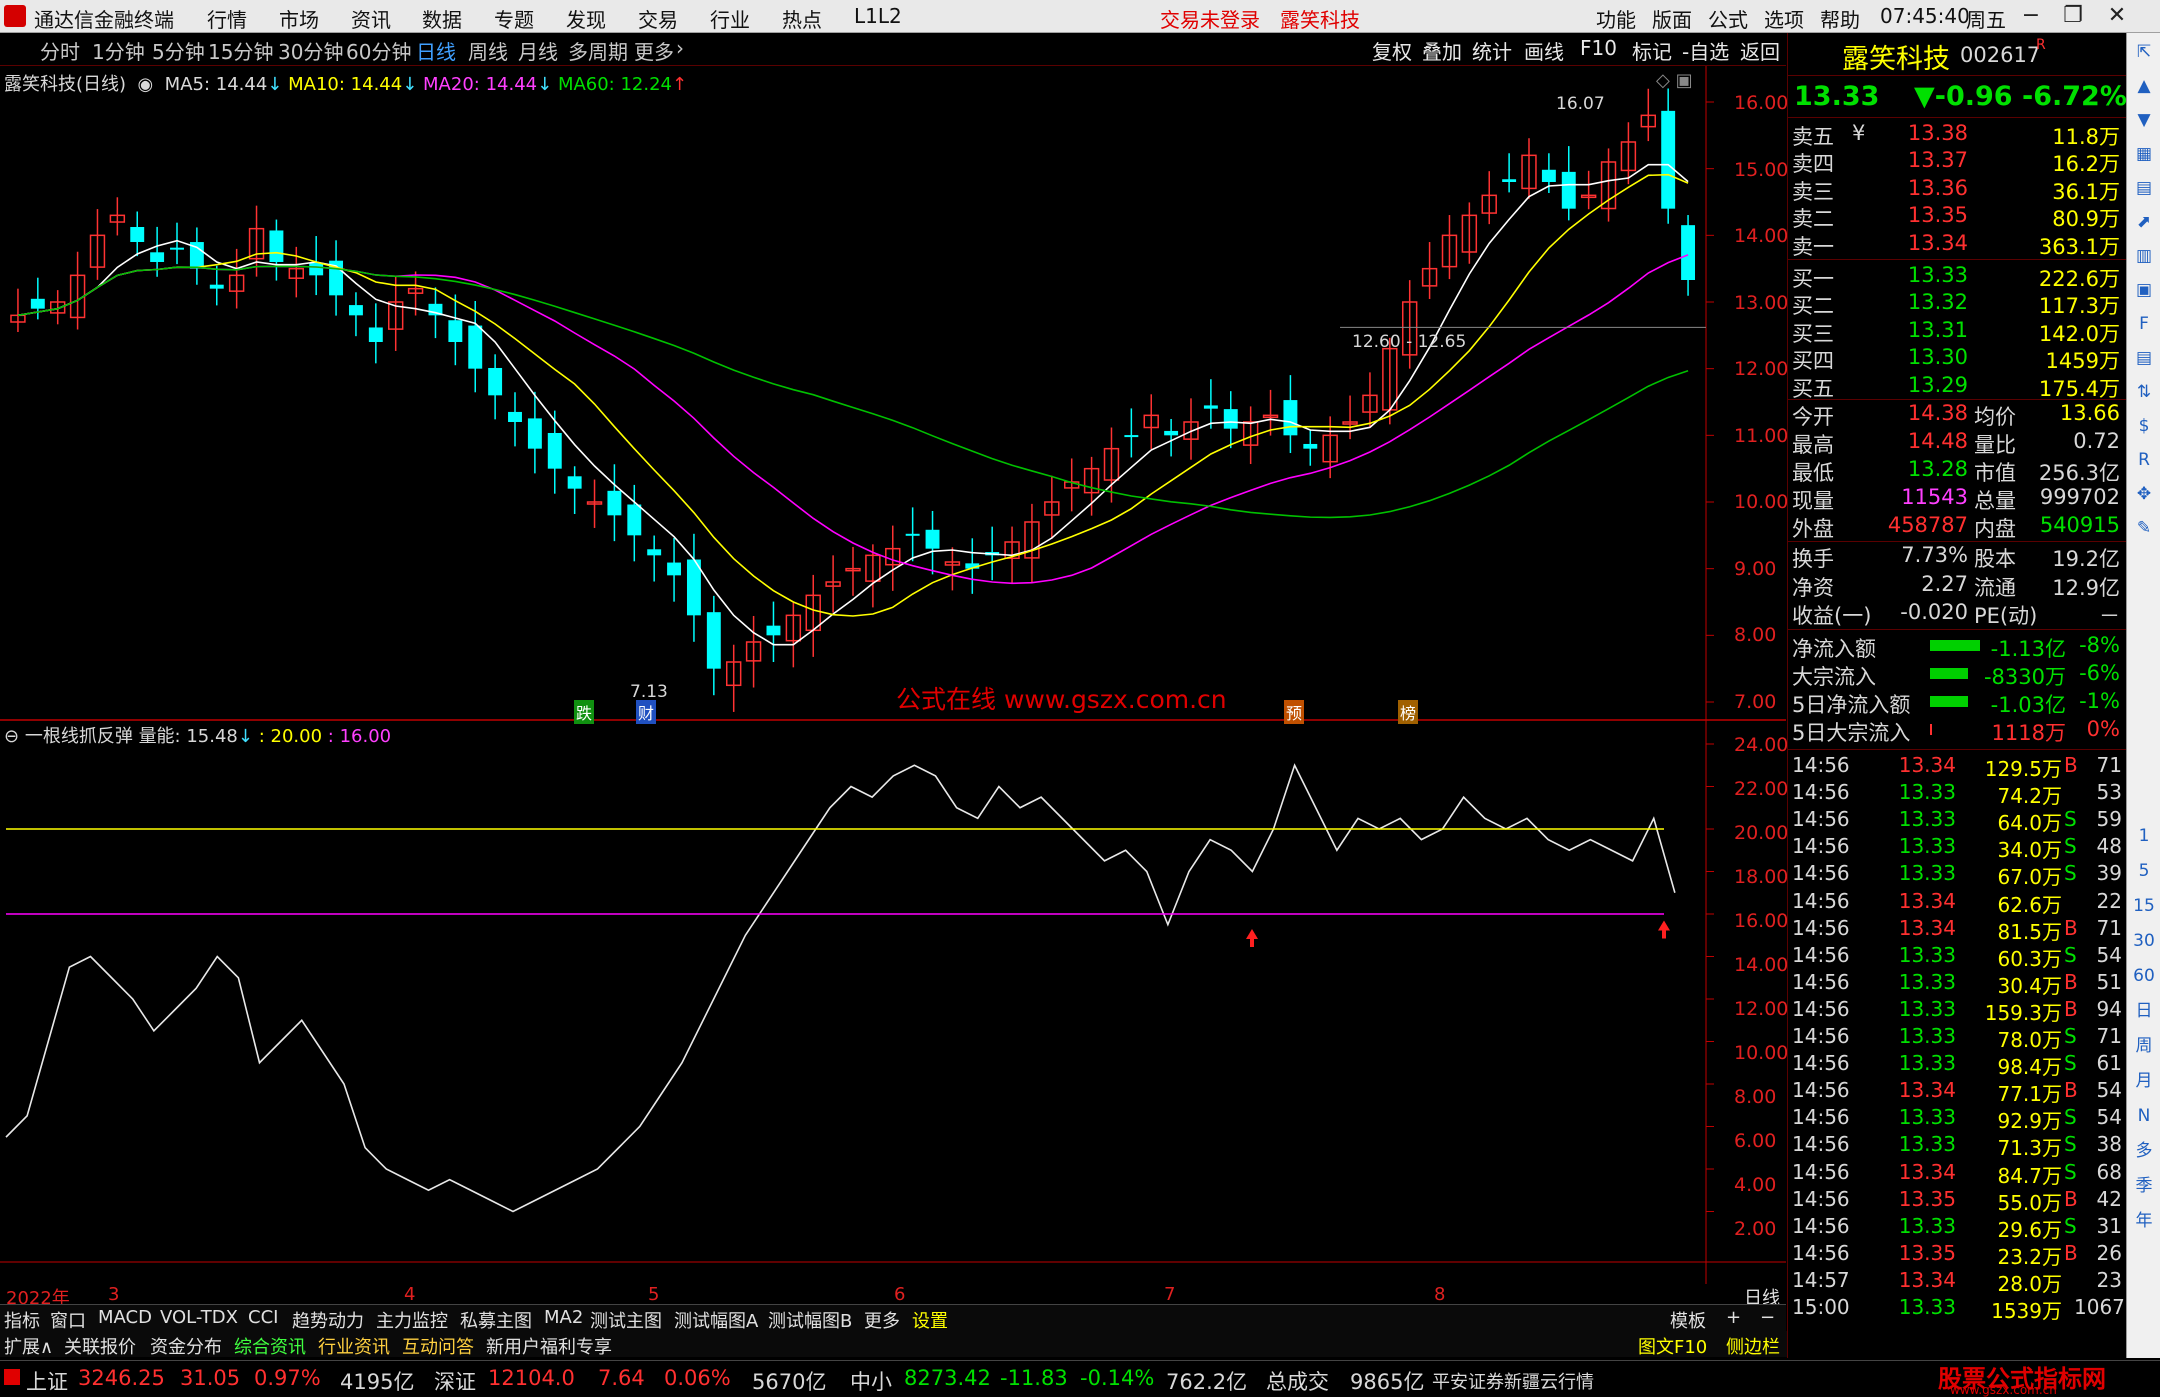 This screenshot has width=2160, height=1397. What do you see at coordinates (436, 50) in the screenshot?
I see `period-daily: 日线` at bounding box center [436, 50].